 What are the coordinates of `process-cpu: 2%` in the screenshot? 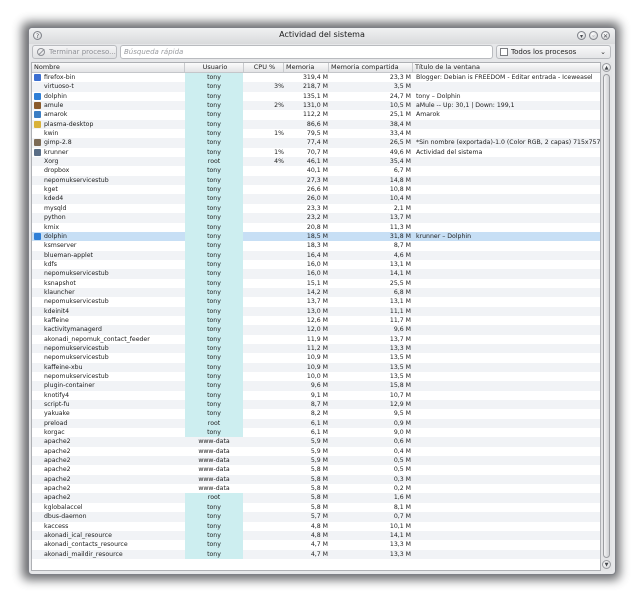 It's located at (279, 106).